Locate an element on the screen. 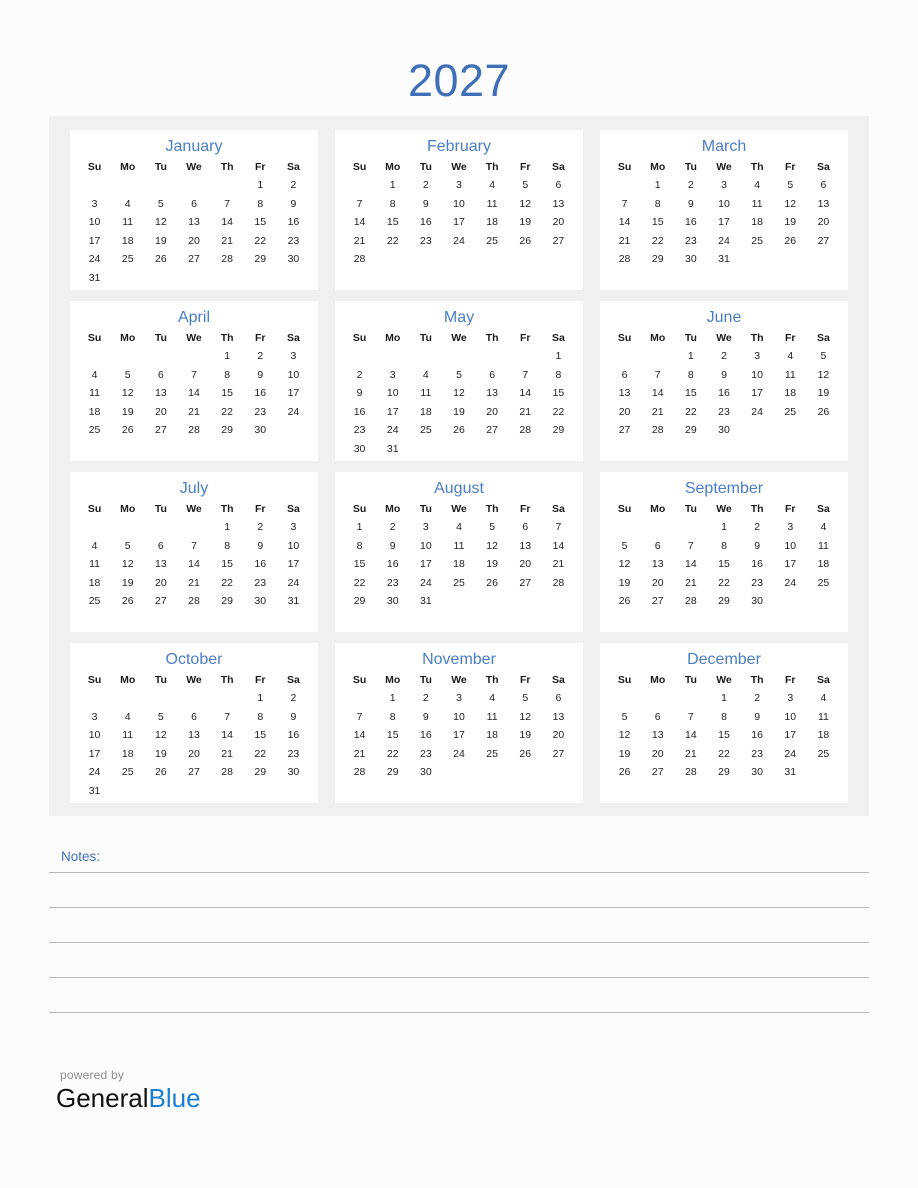 The width and height of the screenshot is (918, 1188). day-cell: 16 is located at coordinates (723, 393).